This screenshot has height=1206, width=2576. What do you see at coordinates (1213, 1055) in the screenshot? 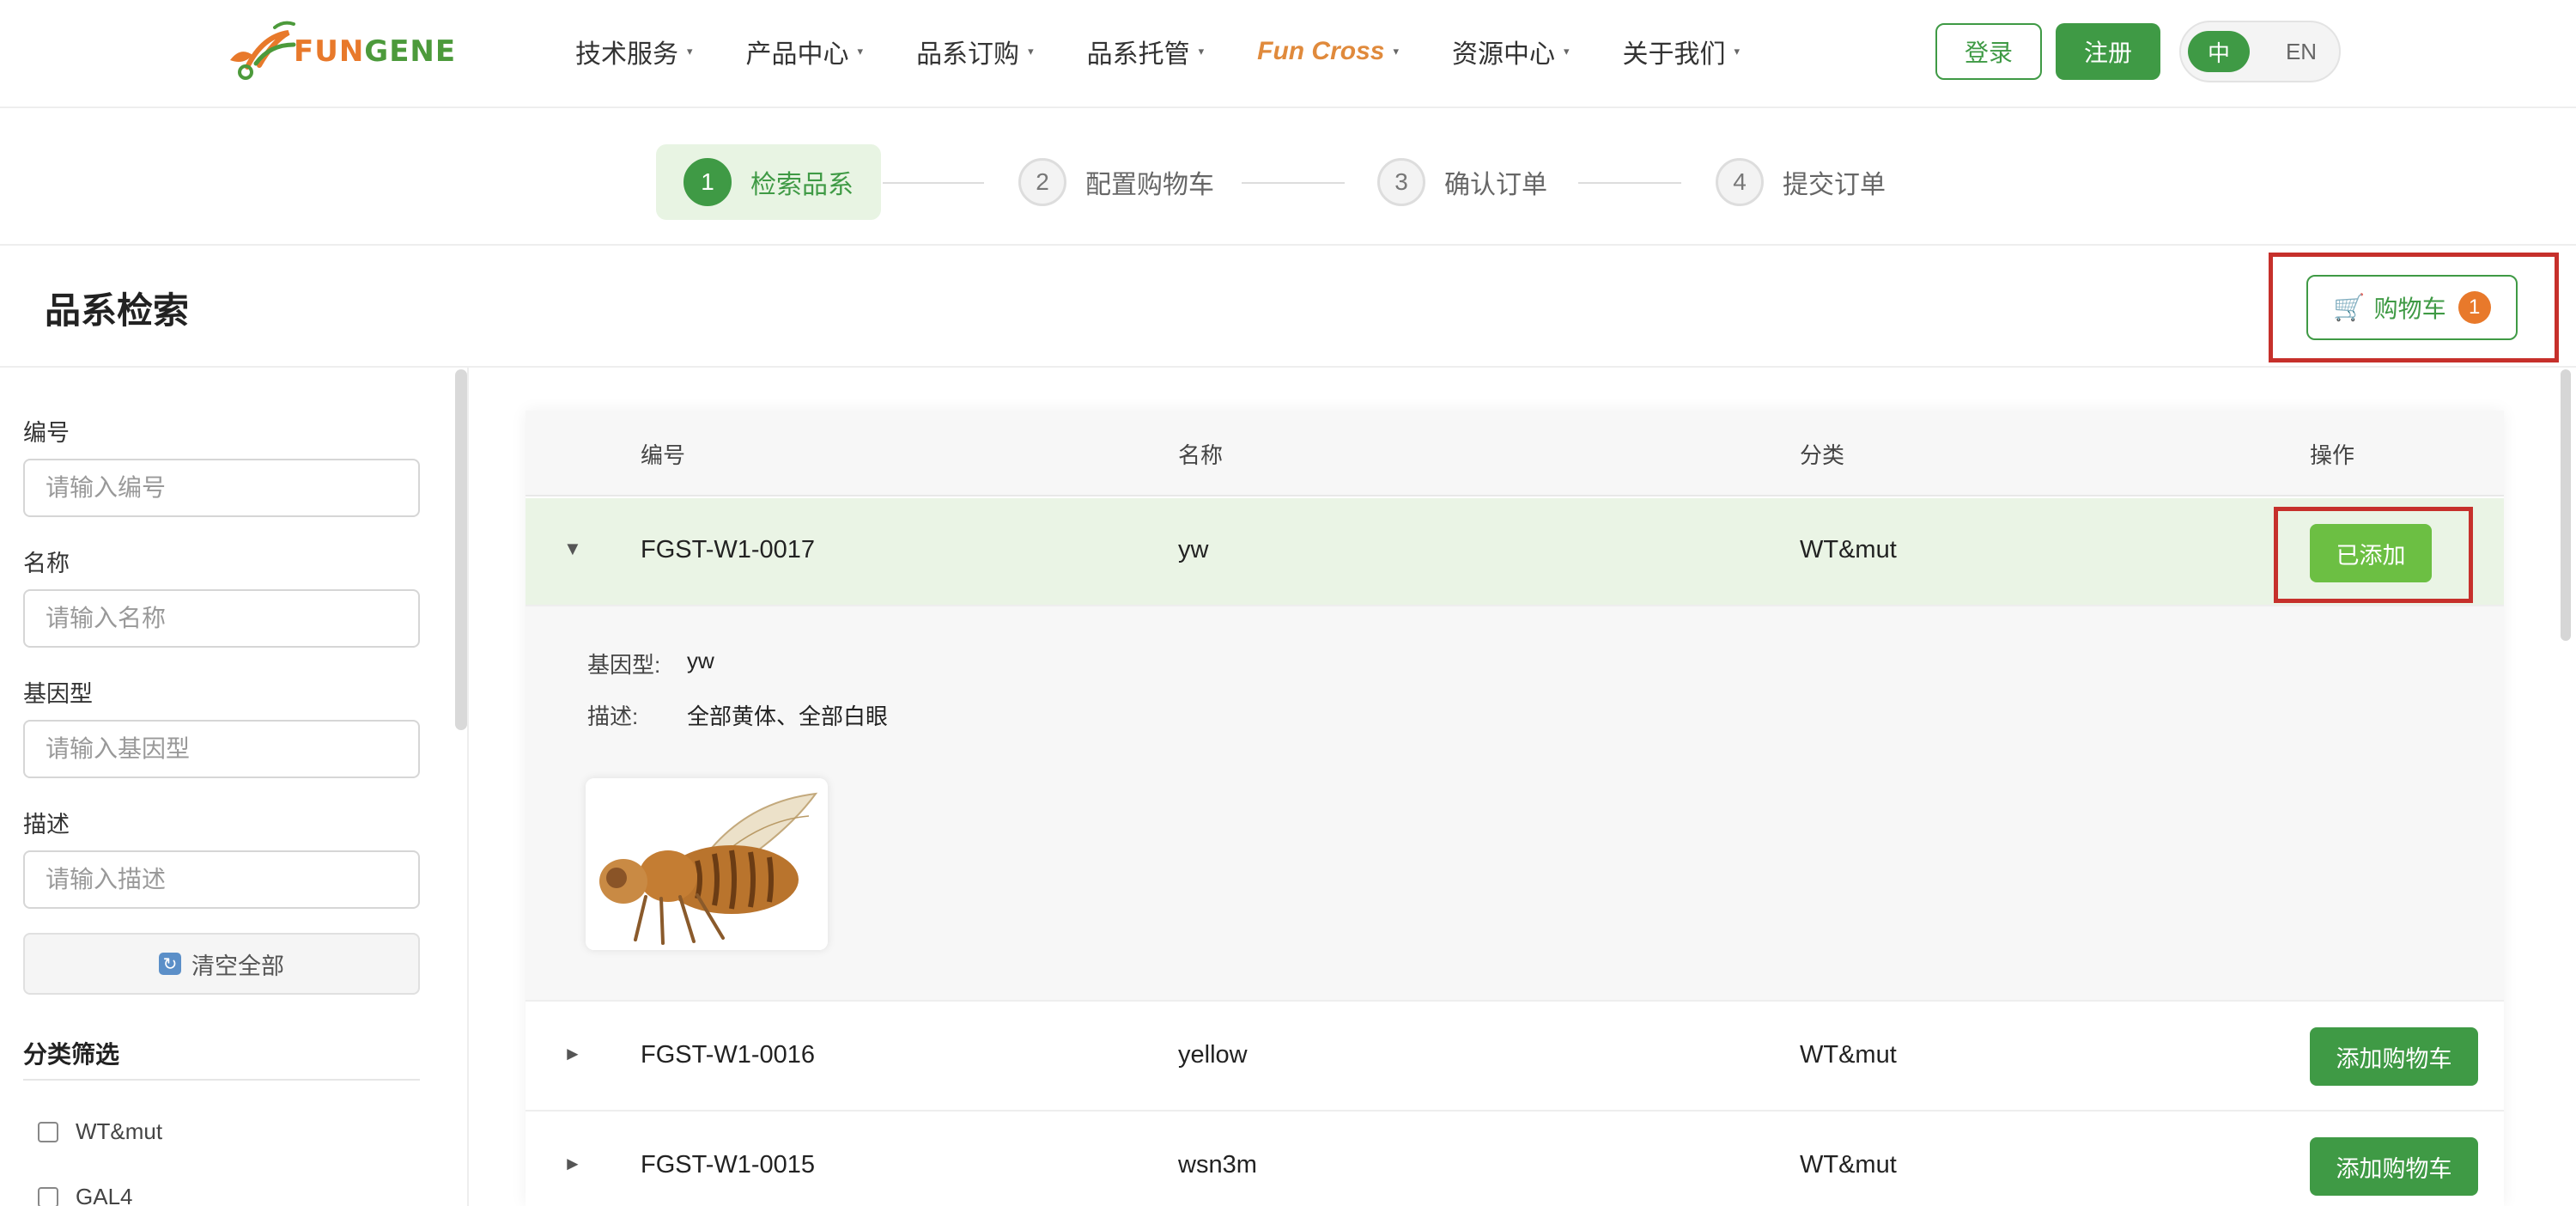
I see `strain-name: yellow` at bounding box center [1213, 1055].